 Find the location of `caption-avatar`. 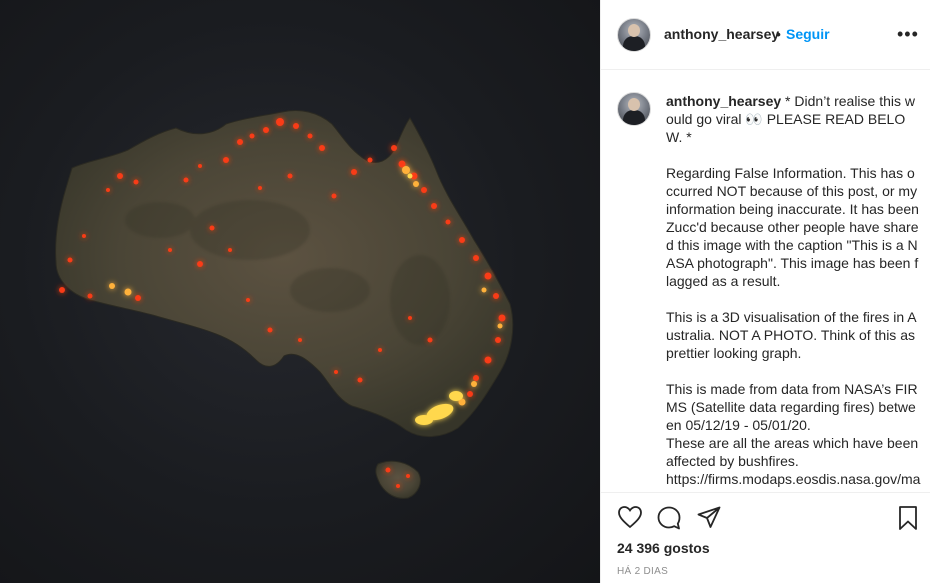

caption-avatar is located at coordinates (634, 109).